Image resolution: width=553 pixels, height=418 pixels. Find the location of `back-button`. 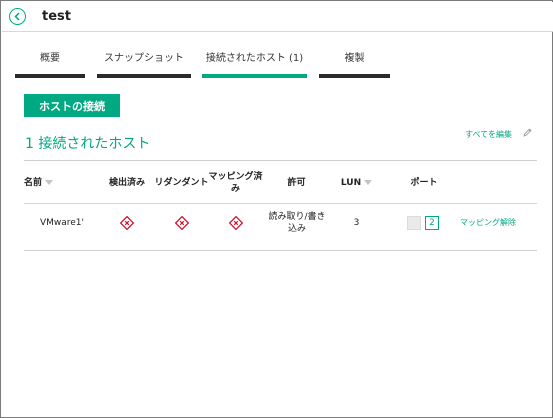

back-button is located at coordinates (17, 16).